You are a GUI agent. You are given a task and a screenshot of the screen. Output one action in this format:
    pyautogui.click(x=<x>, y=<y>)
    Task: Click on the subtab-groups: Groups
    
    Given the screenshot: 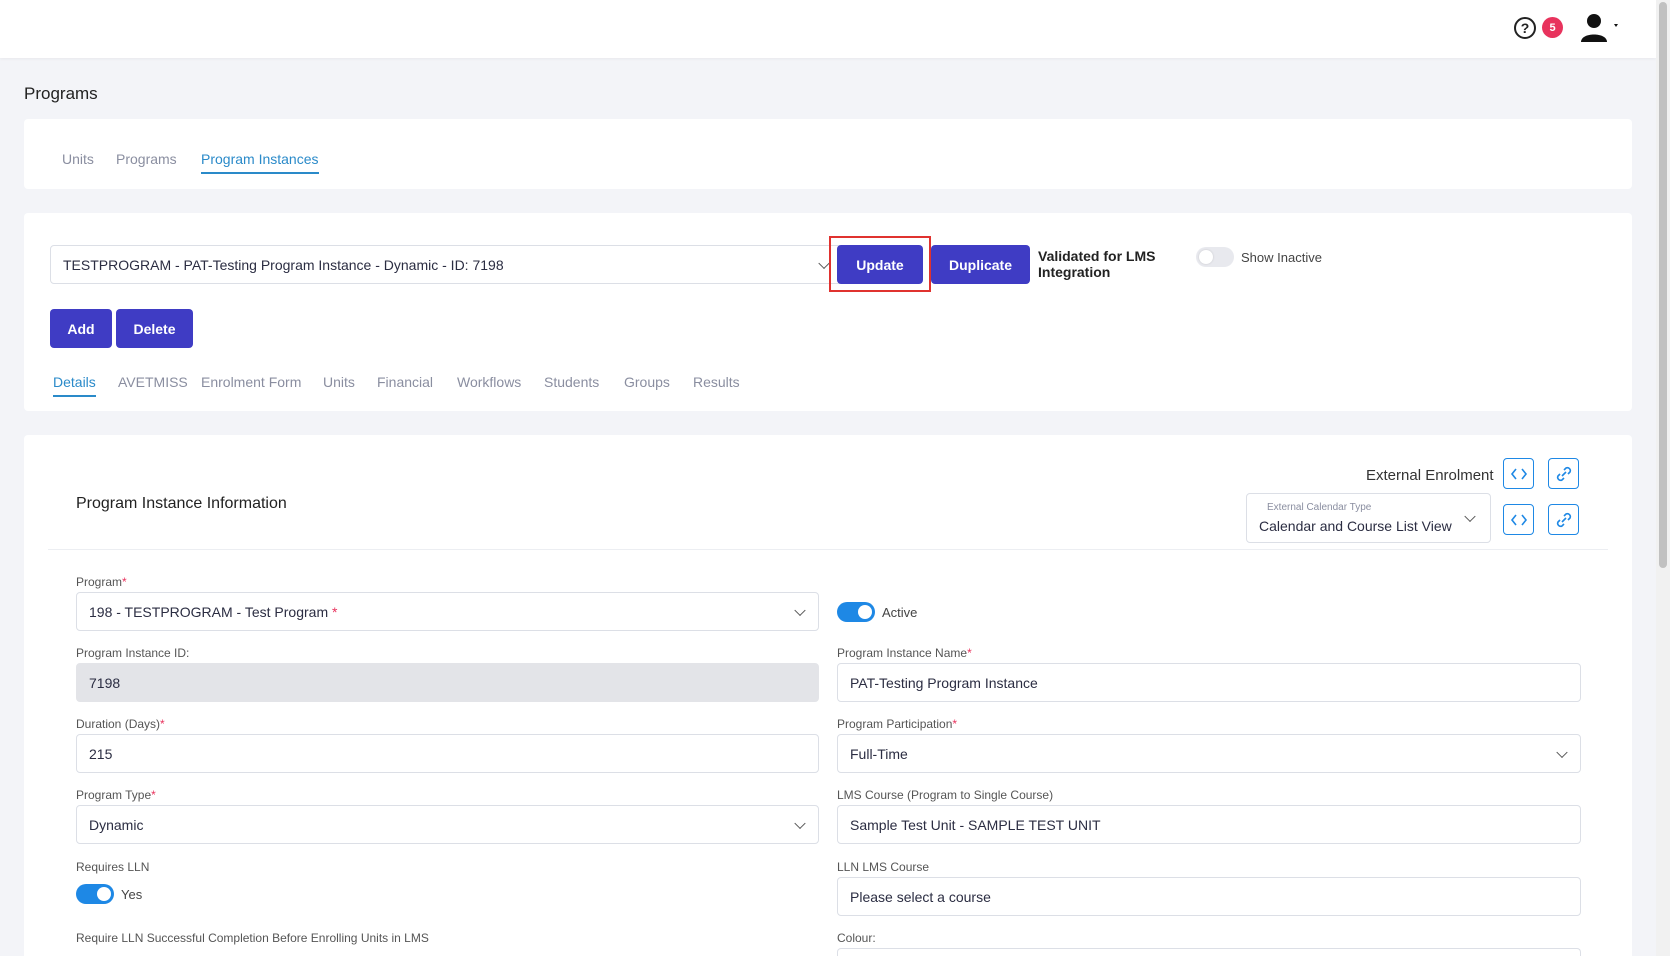 What is the action you would take?
    pyautogui.click(x=647, y=382)
    